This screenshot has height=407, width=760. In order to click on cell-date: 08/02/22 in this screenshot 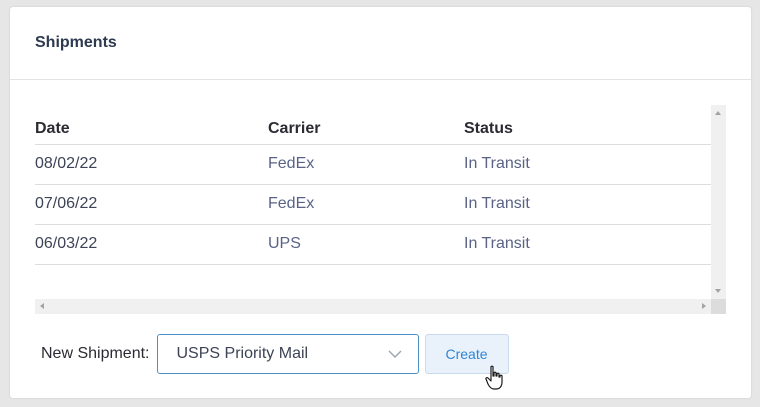, I will do `click(151, 164)`.